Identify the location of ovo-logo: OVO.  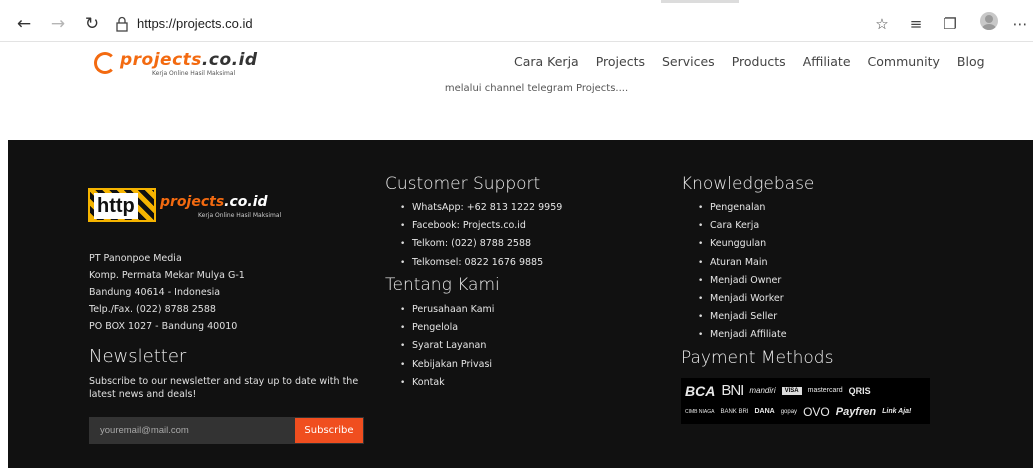
(816, 411).